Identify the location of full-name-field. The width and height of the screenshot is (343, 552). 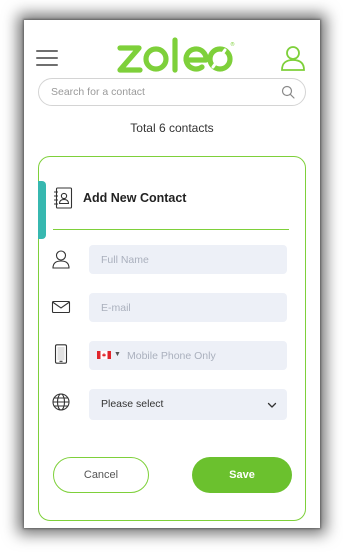
(188, 259).